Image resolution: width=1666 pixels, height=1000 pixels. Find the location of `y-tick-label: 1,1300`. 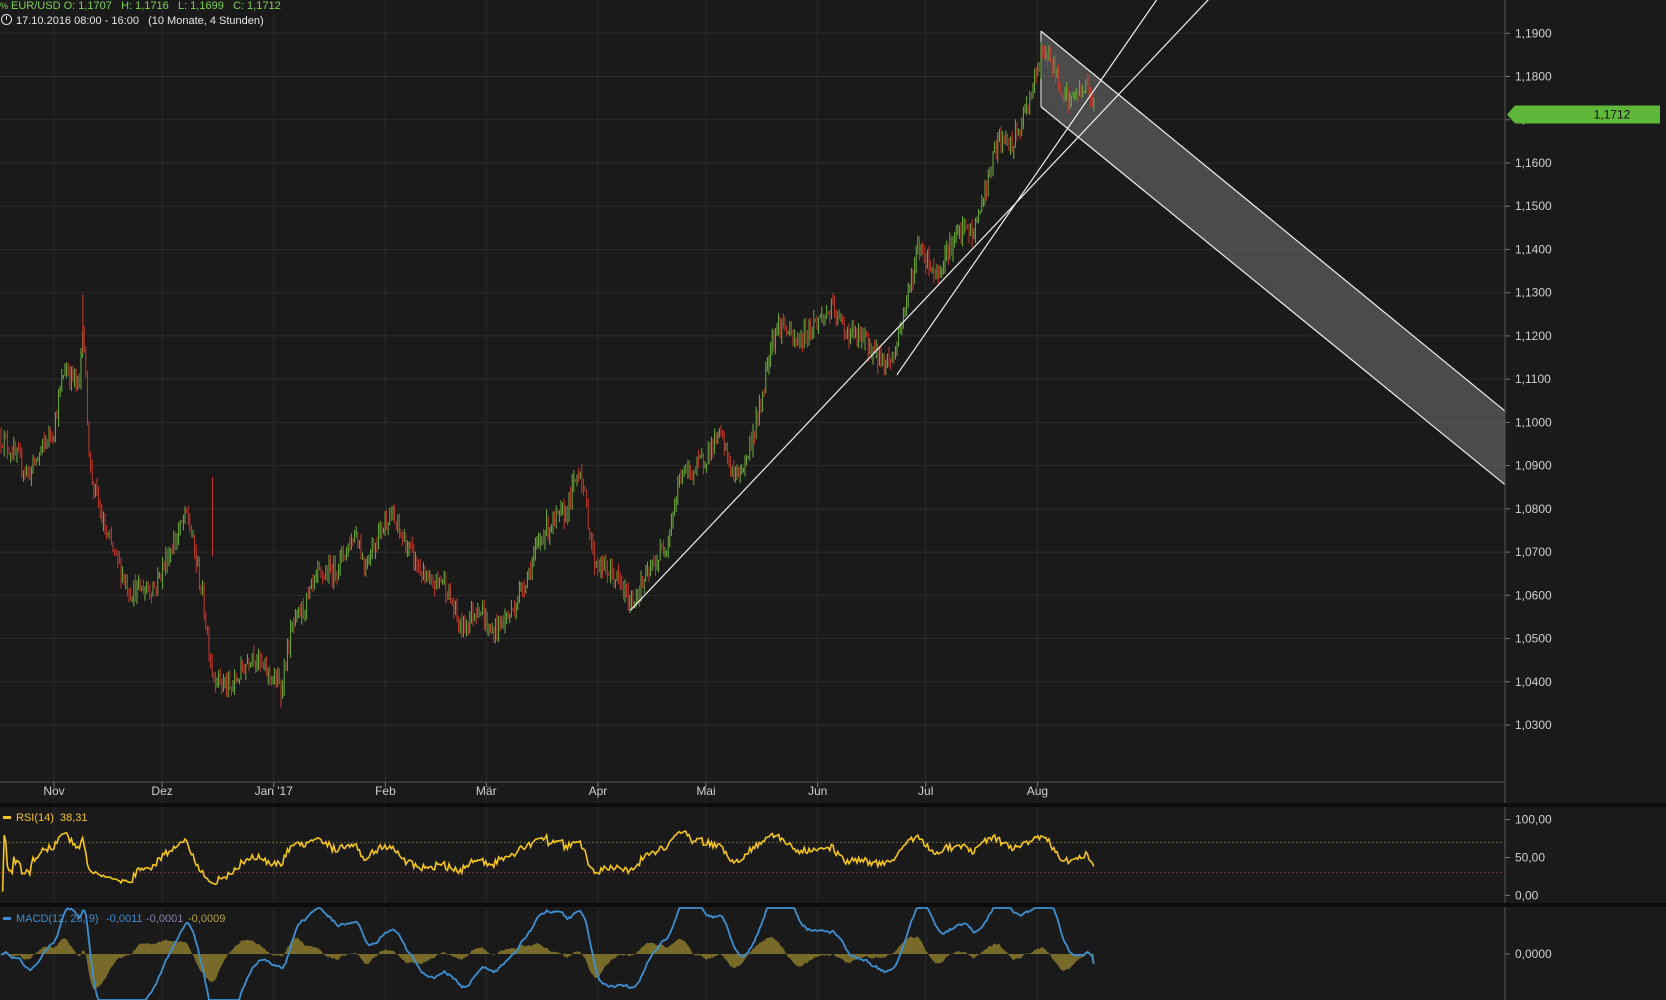

y-tick-label: 1,1300 is located at coordinates (1533, 293).